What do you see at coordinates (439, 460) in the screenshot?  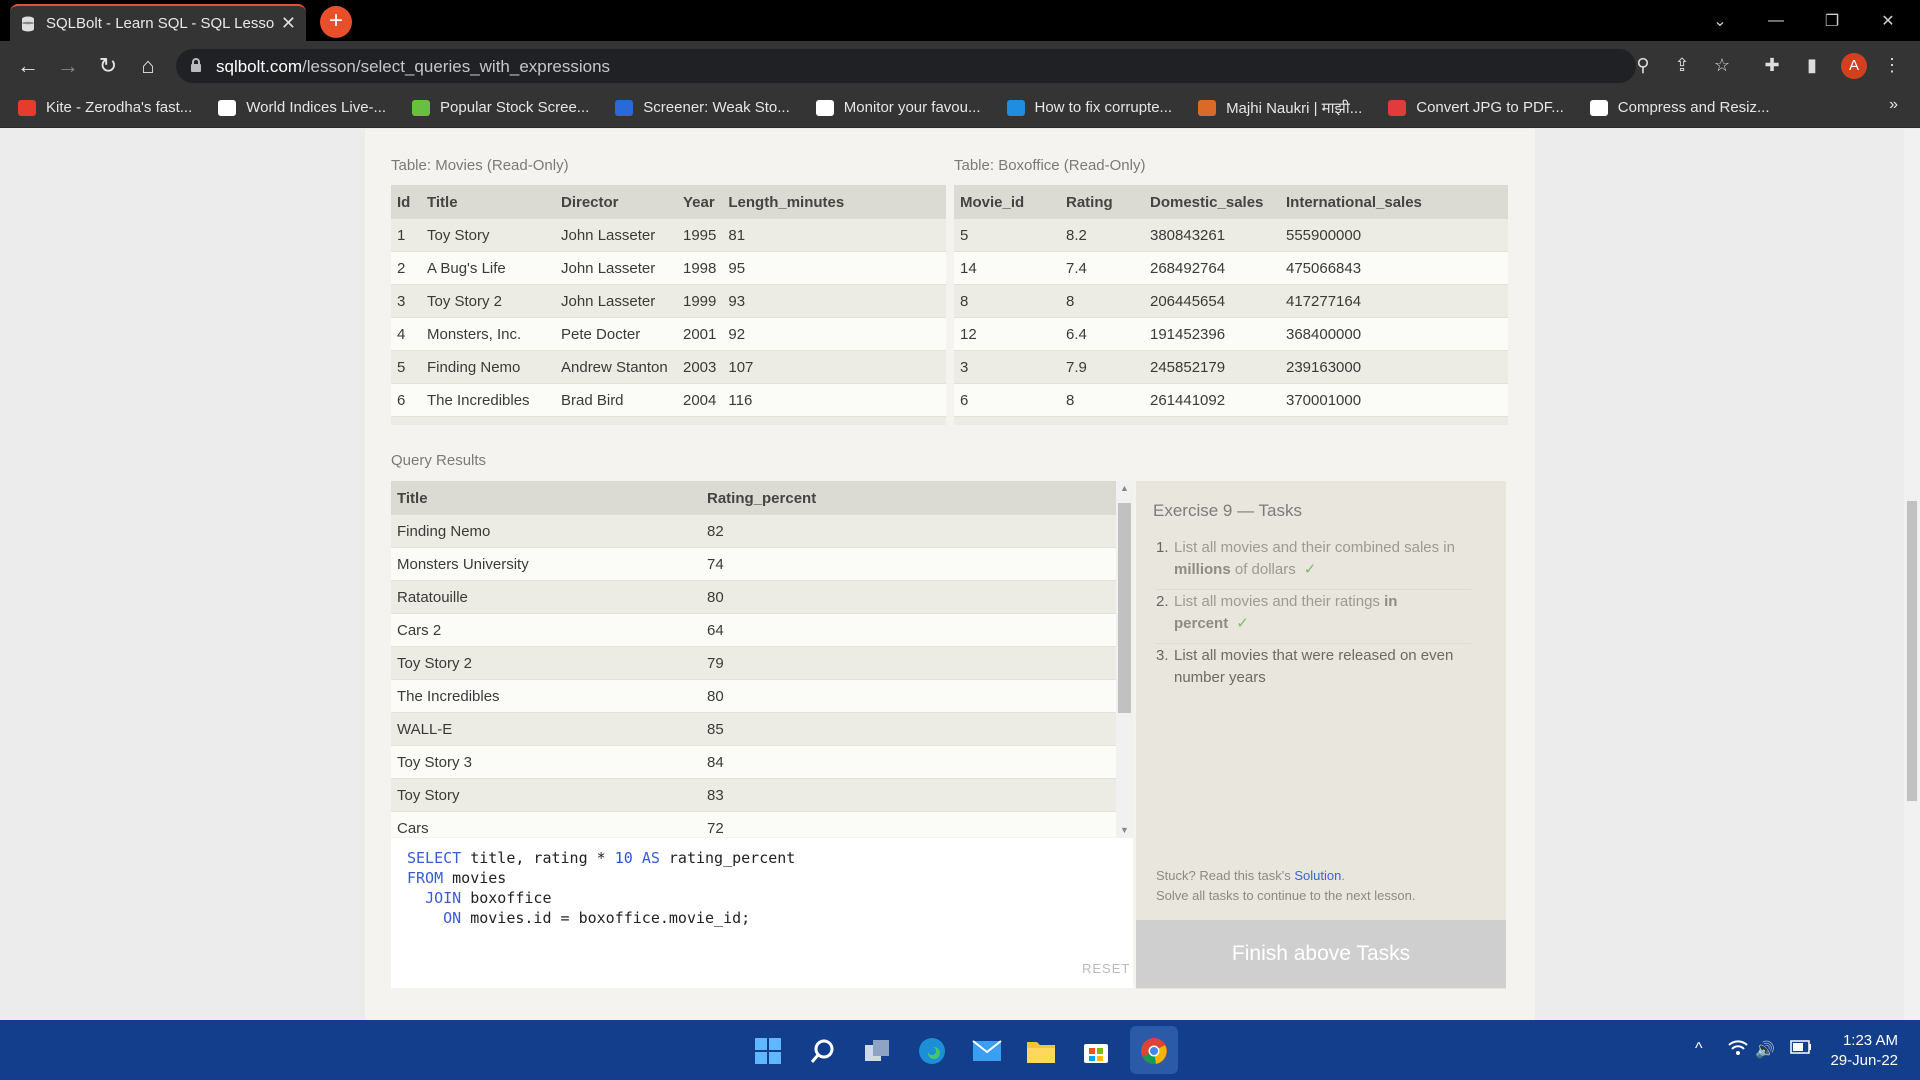 I see `query-results-caption: Query Results` at bounding box center [439, 460].